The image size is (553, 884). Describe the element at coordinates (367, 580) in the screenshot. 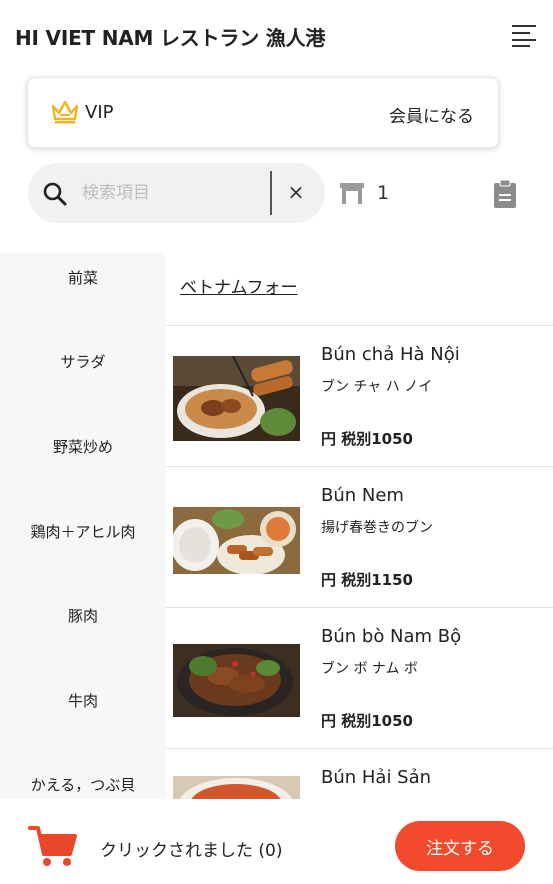

I see `dish-price: 円 税别1150` at that location.